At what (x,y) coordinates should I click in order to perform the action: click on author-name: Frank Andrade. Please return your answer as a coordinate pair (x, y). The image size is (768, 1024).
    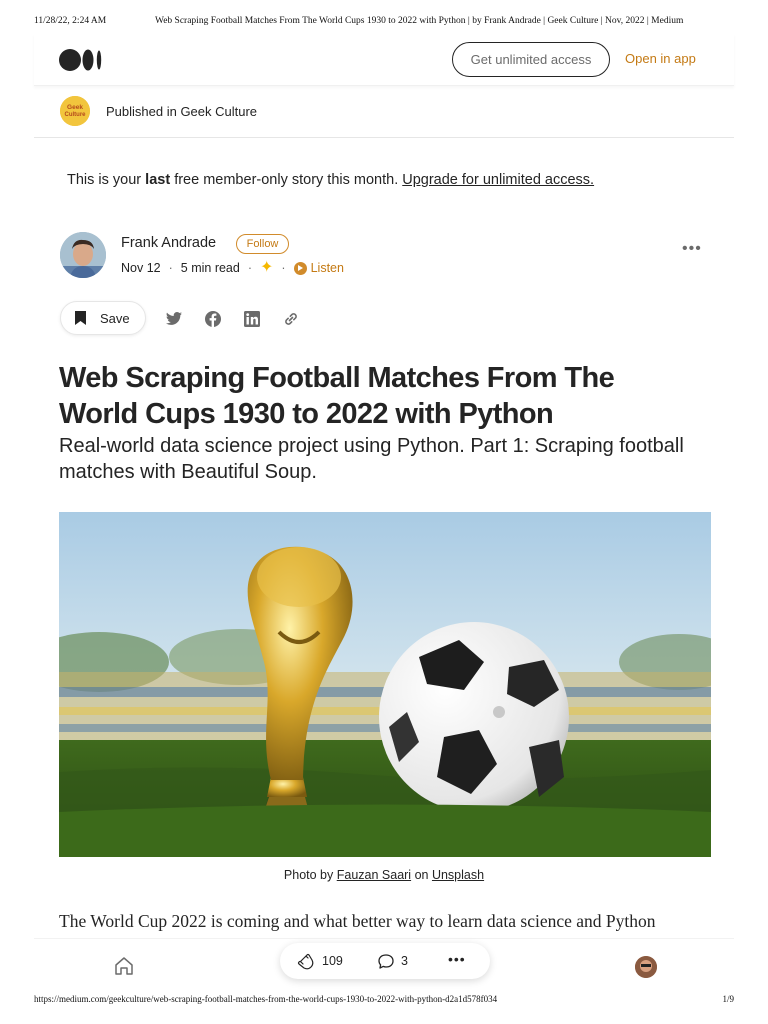
    Looking at the image, I should click on (168, 243).